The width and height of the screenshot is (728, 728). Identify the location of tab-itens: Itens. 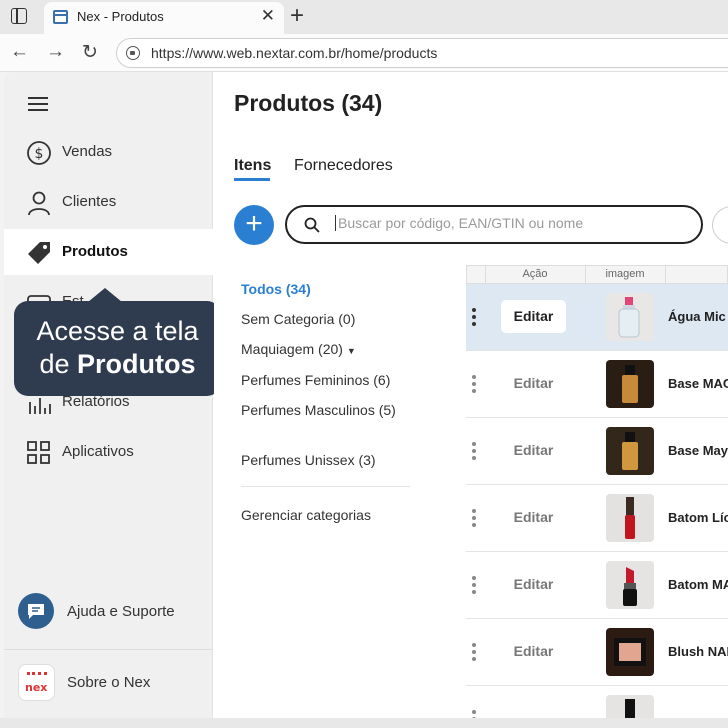
(252, 166).